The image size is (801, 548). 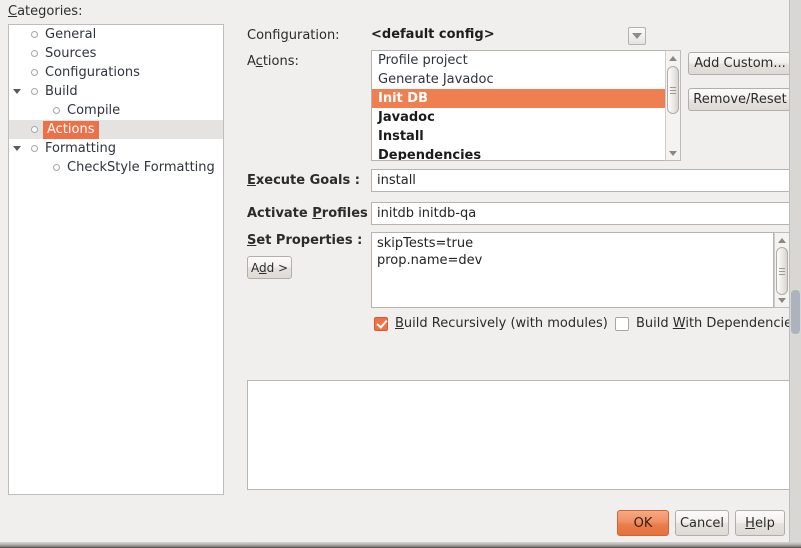 I want to click on tree-item-actions: Actions, so click(x=116, y=129).